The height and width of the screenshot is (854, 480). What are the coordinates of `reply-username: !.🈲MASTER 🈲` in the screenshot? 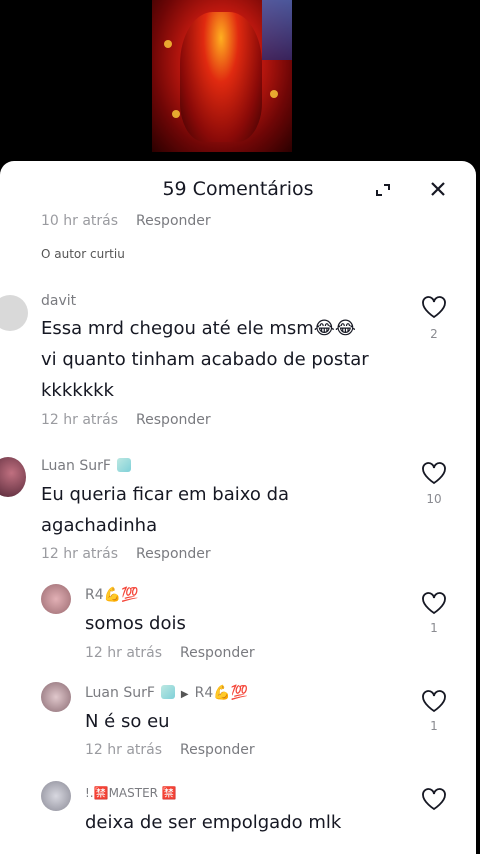 It's located at (131, 793).